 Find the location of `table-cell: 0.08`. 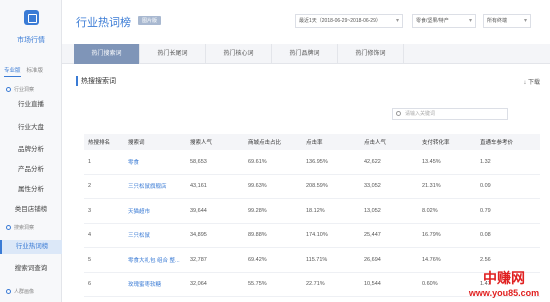

table-cell: 0.08 is located at coordinates (485, 235).